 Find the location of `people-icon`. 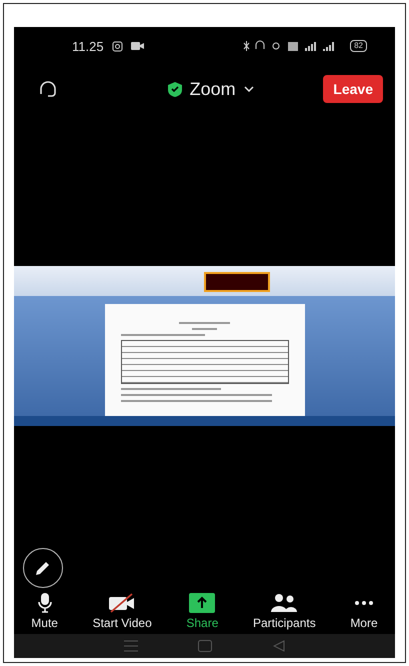

people-icon is located at coordinates (284, 603).